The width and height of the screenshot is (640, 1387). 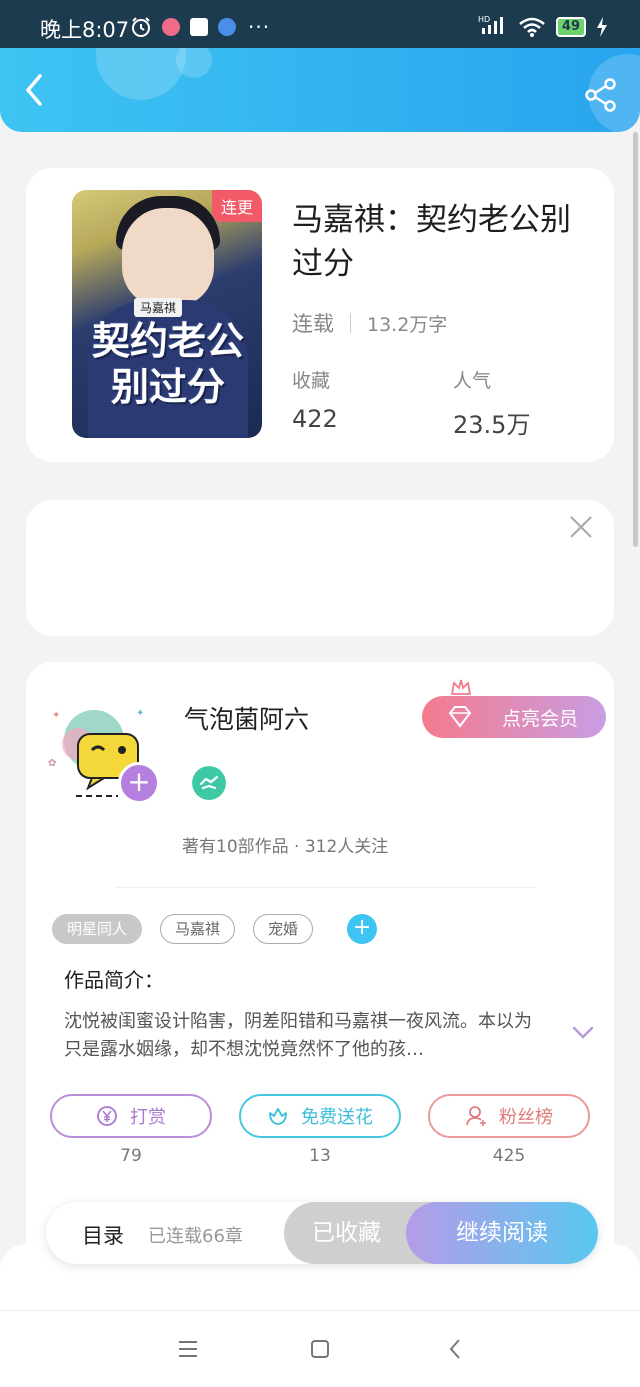 What do you see at coordinates (209, 783) in the screenshot?
I see `author-level-badge-icon` at bounding box center [209, 783].